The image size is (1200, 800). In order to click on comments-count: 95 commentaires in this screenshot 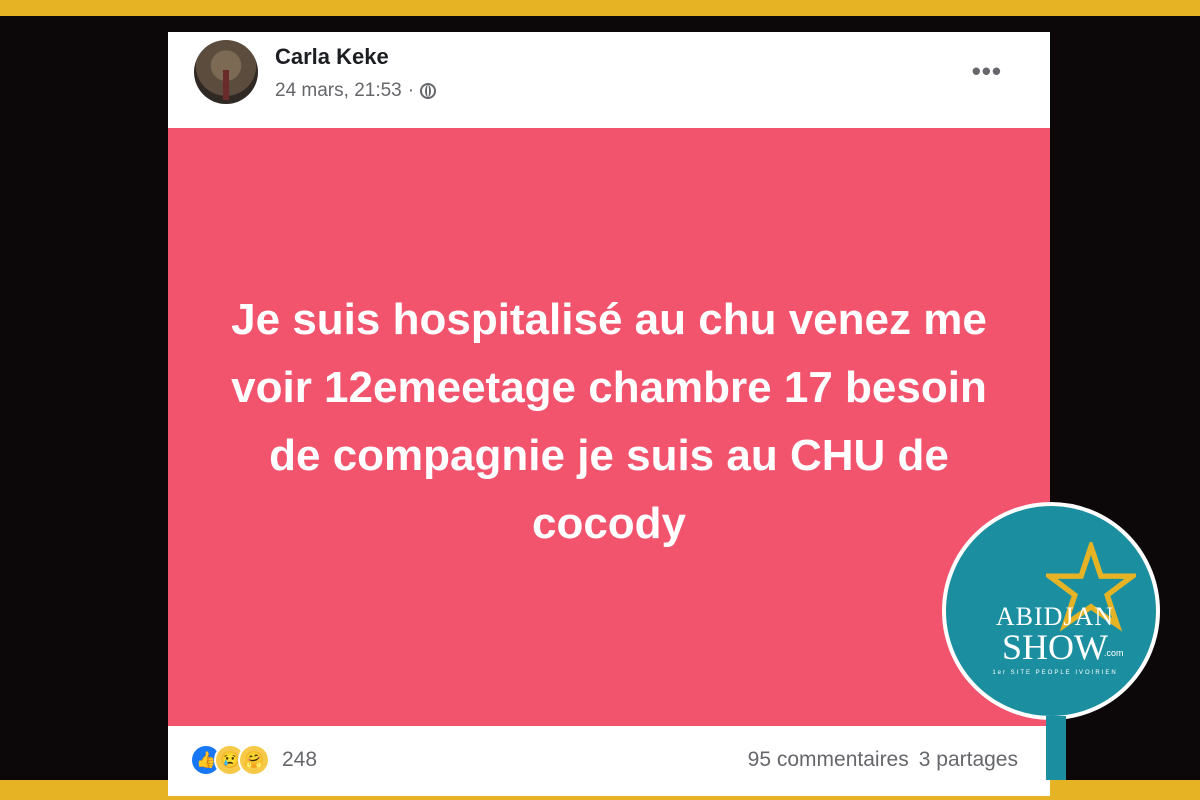, I will do `click(828, 760)`.